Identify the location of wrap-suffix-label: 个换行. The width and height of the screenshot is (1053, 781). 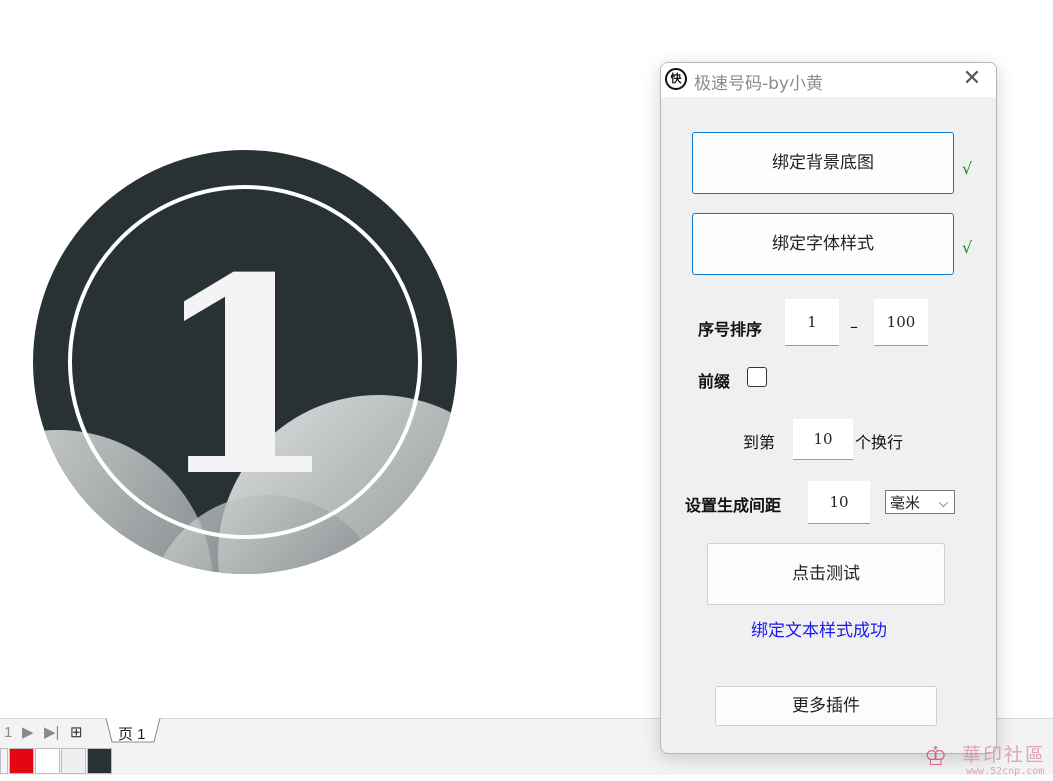
(879, 442).